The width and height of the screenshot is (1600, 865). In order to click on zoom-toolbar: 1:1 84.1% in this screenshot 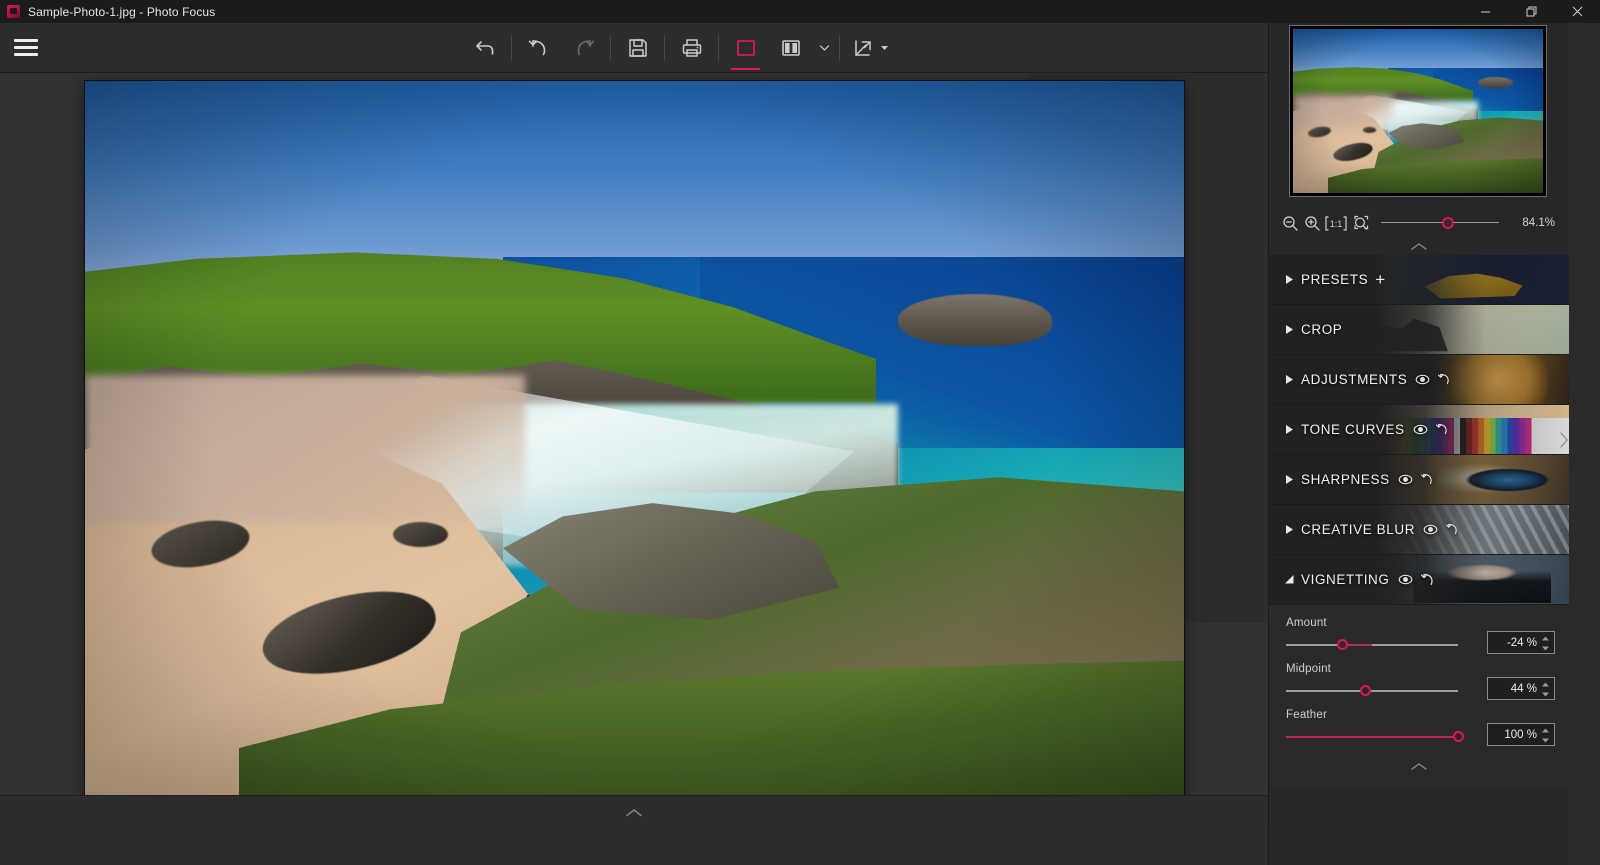, I will do `click(1419, 223)`.